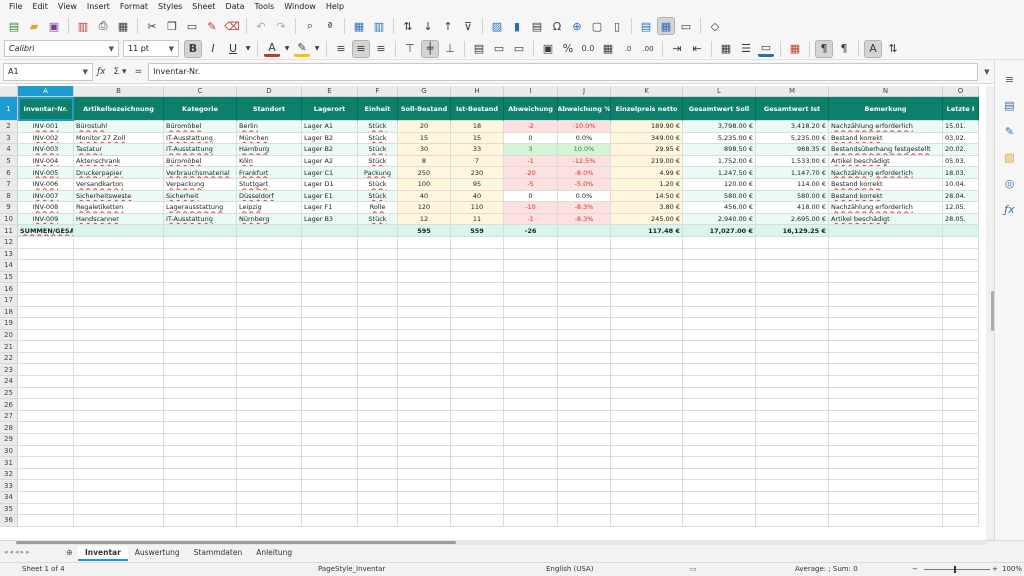 The width and height of the screenshot is (1024, 576). Describe the element at coordinates (477, 127) in the screenshot. I see `cell: 18` at that location.